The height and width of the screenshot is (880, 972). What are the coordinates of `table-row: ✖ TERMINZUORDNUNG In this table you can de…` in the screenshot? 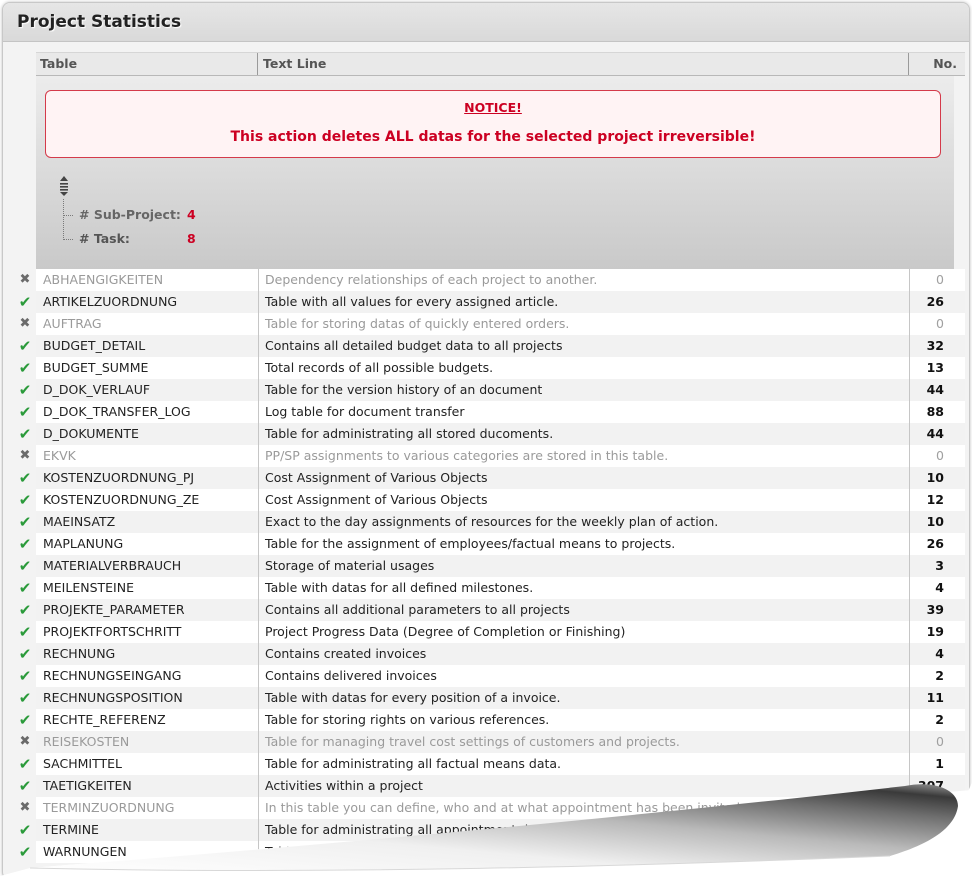 It's located at (486, 808).